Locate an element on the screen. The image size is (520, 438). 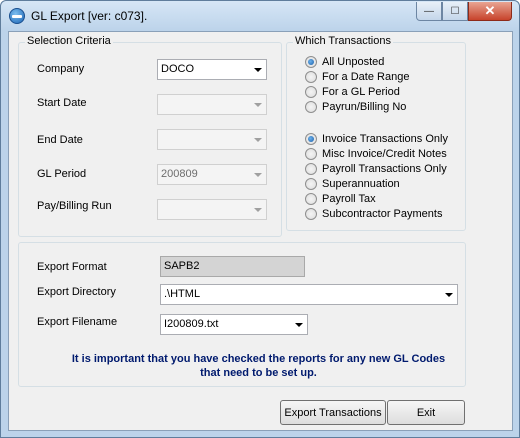
end-date-label: End Date is located at coordinates (60, 140).